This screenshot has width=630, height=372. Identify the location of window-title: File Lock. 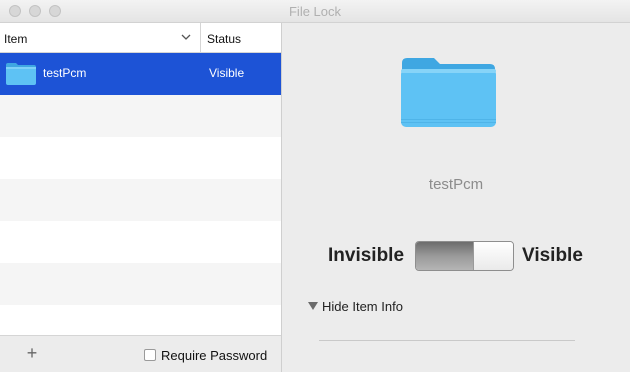
(315, 11).